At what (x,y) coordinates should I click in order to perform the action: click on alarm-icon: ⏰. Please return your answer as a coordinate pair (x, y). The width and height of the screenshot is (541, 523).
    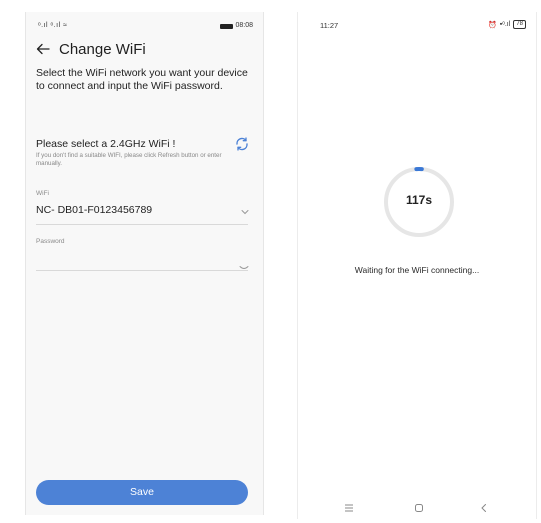
    Looking at the image, I should click on (492, 25).